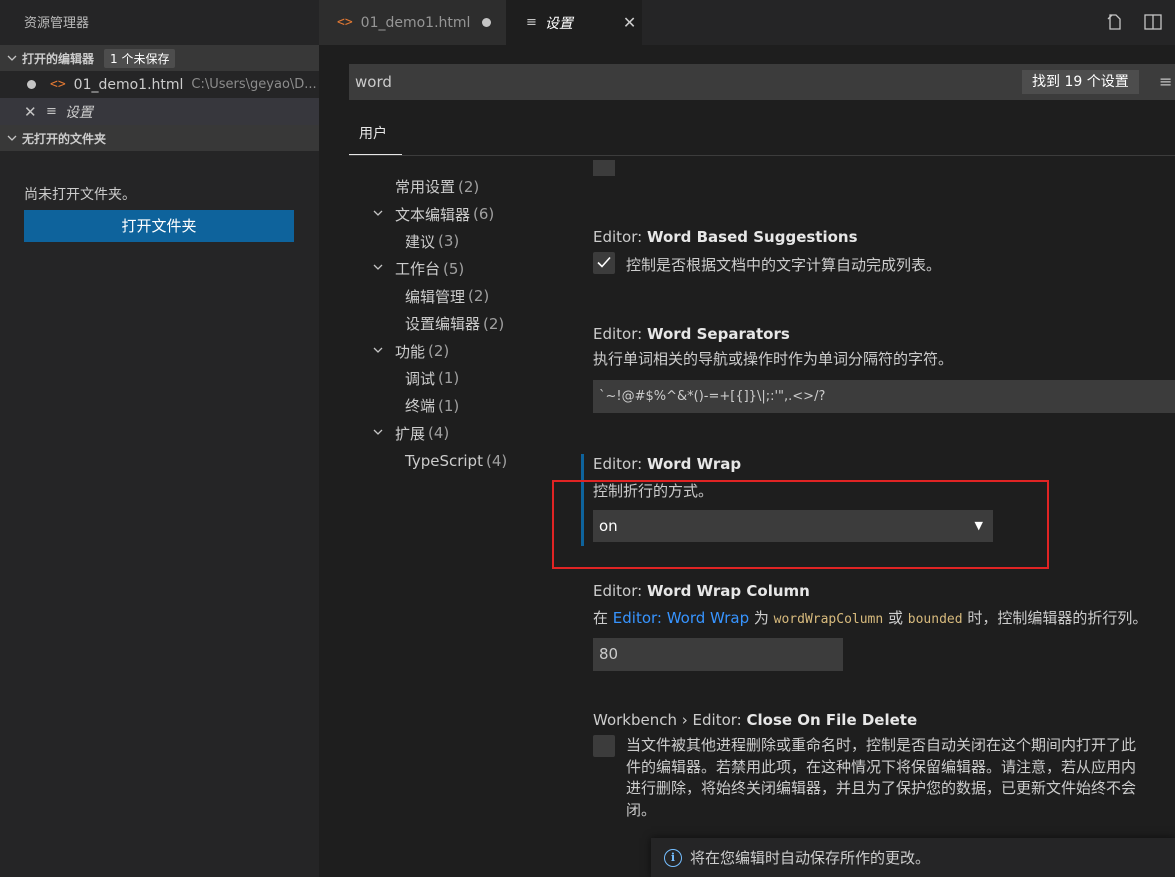  I want to click on toc-label: 建议, so click(420, 241).